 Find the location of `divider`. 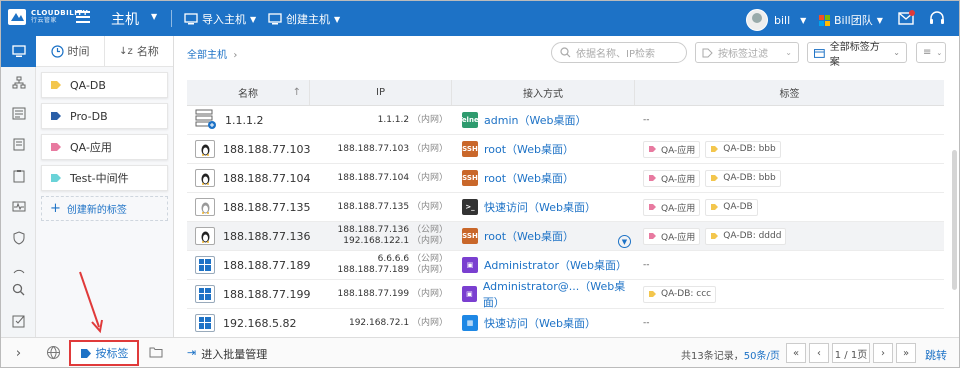

divider is located at coordinates (171, 18).